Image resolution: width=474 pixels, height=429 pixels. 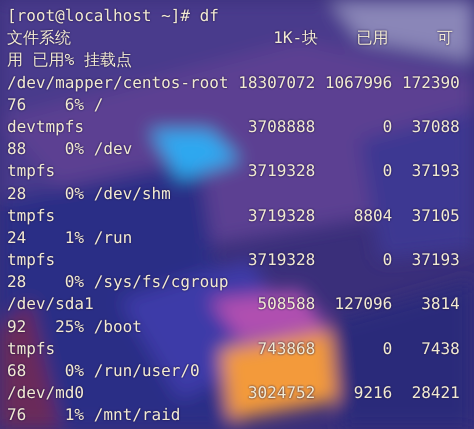 I want to click on terminal-line: [root@localhost ~]# df, so click(x=113, y=16).